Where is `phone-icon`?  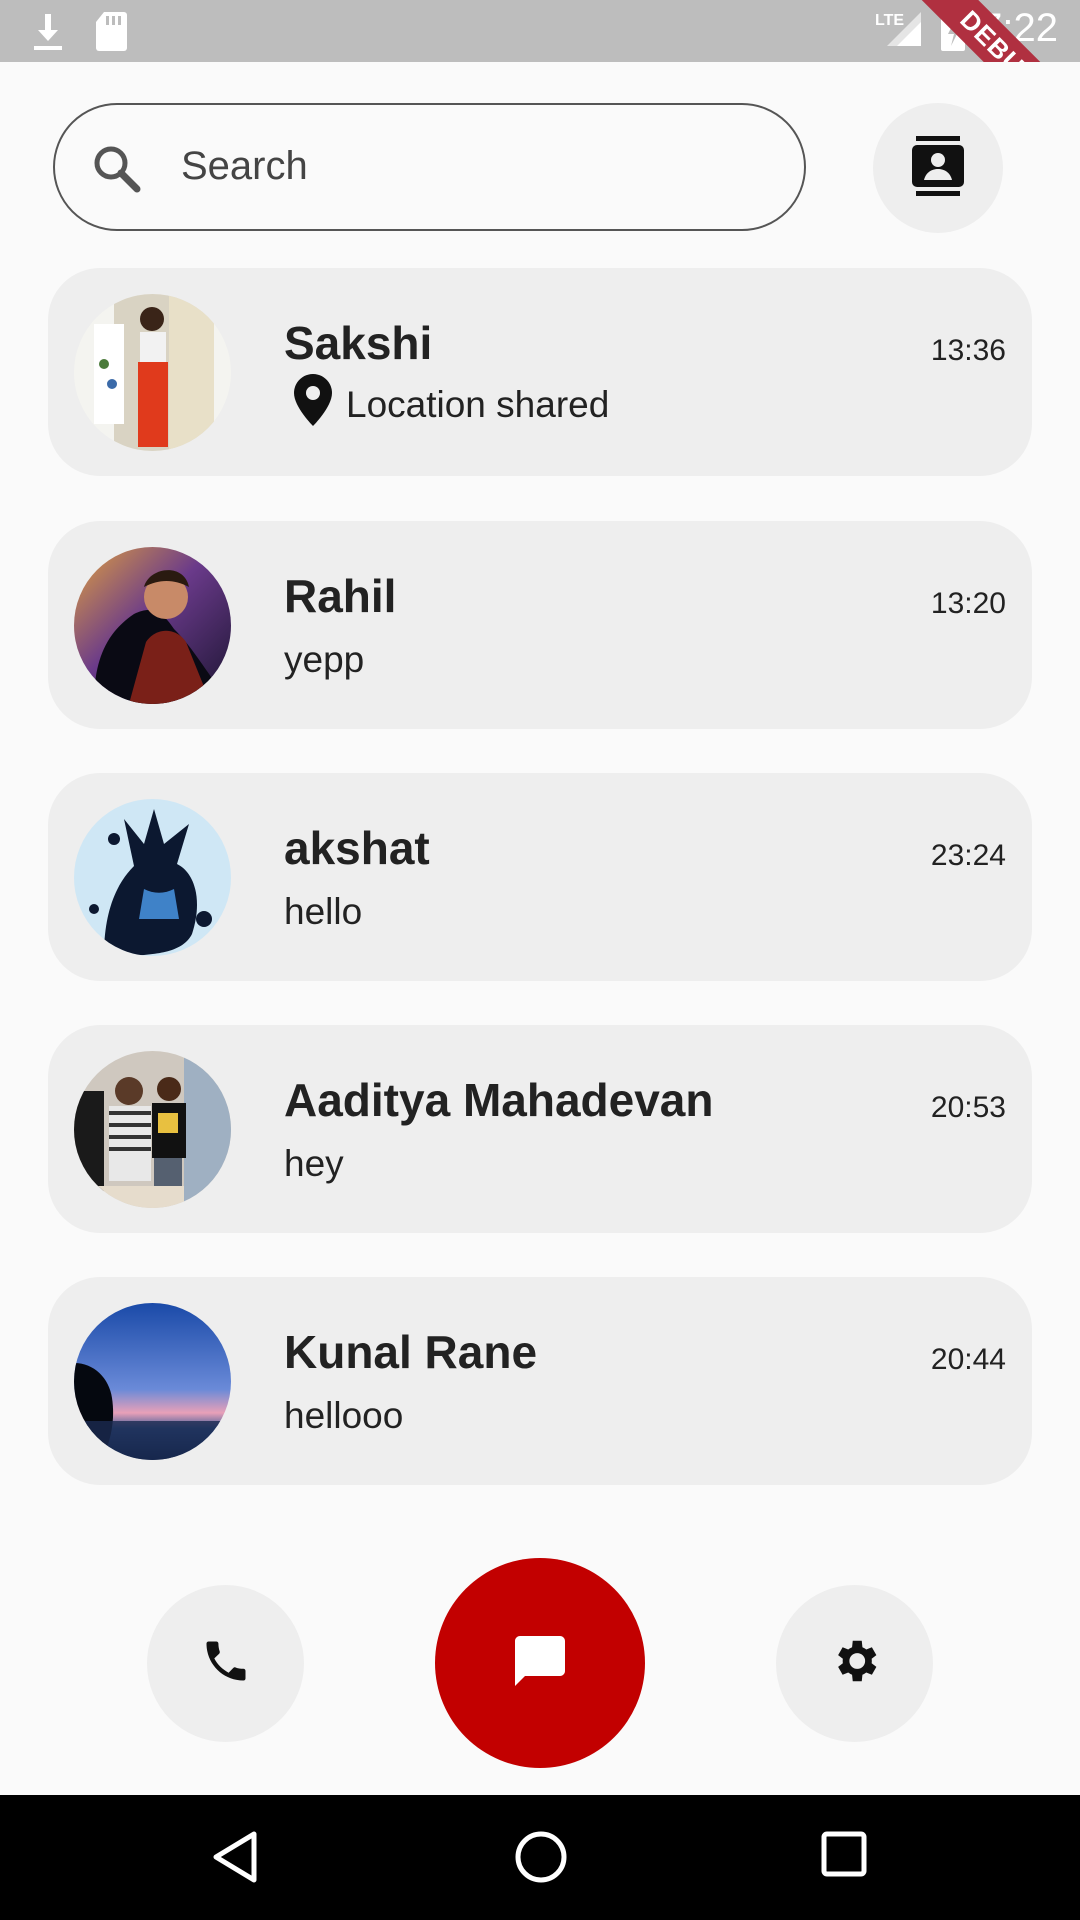
phone-icon is located at coordinates (226, 1663).